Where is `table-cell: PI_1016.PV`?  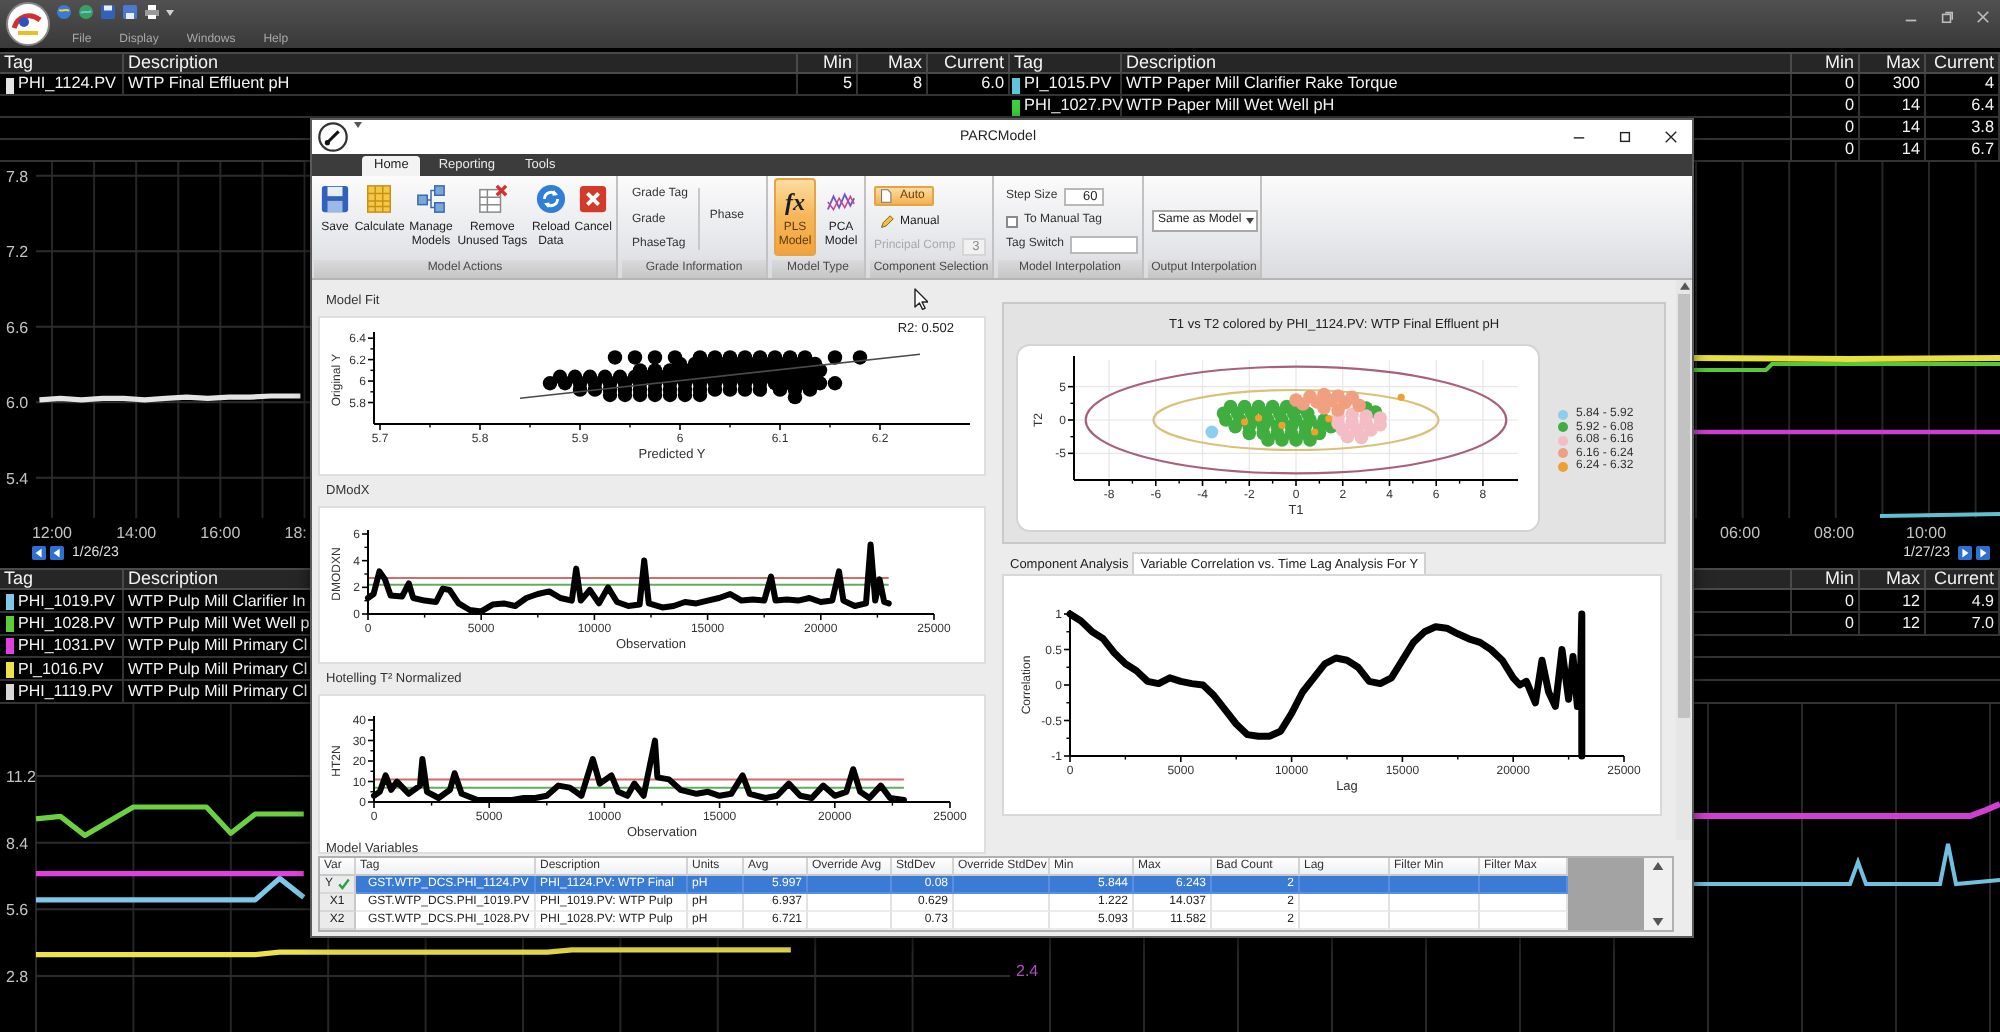 table-cell: PI_1016.PV is located at coordinates (61, 669).